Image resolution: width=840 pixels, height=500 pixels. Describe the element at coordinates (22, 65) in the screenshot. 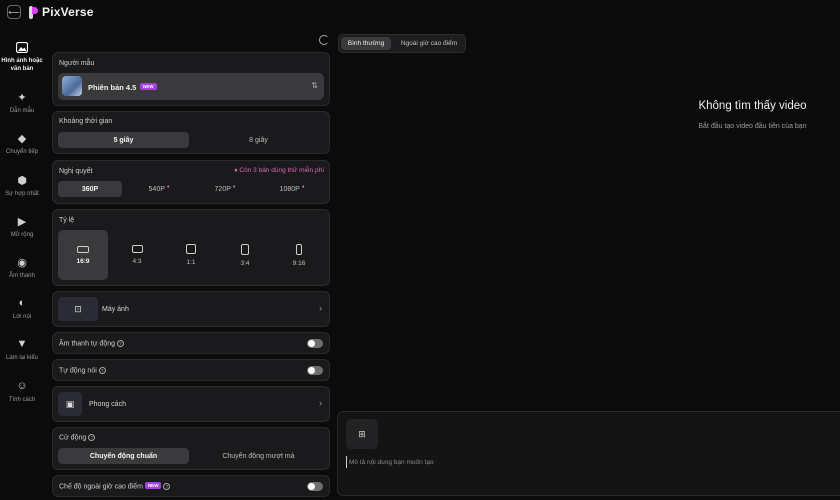

I see `sidebar-item-label: Hình ảnh hoặc văn bản` at that location.